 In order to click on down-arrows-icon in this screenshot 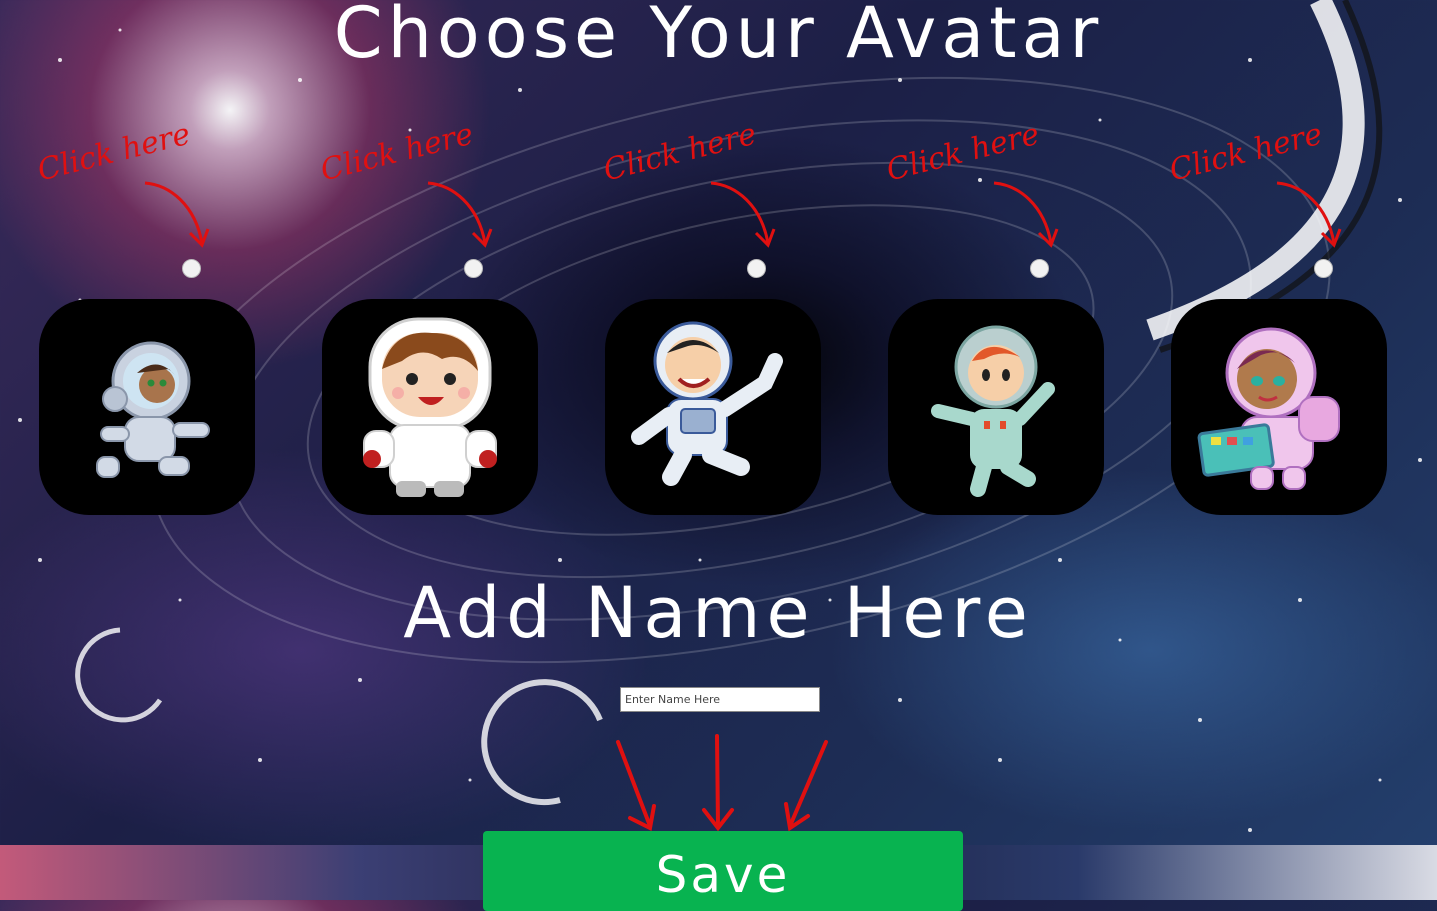, I will do `click(722, 783)`.